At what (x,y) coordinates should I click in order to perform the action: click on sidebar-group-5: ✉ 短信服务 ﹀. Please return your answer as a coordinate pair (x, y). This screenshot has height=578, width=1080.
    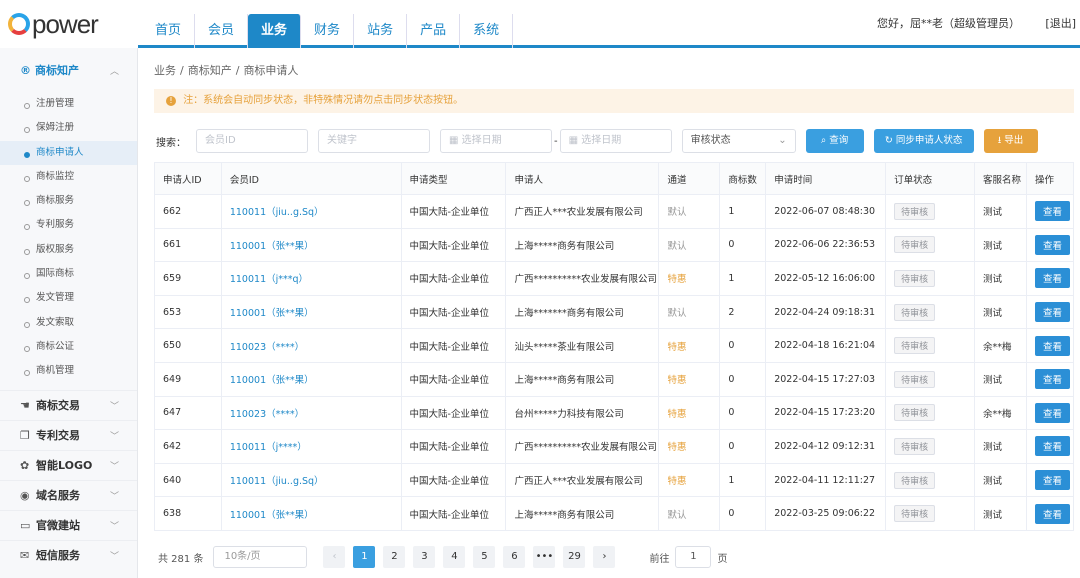
    Looking at the image, I should click on (68, 554).